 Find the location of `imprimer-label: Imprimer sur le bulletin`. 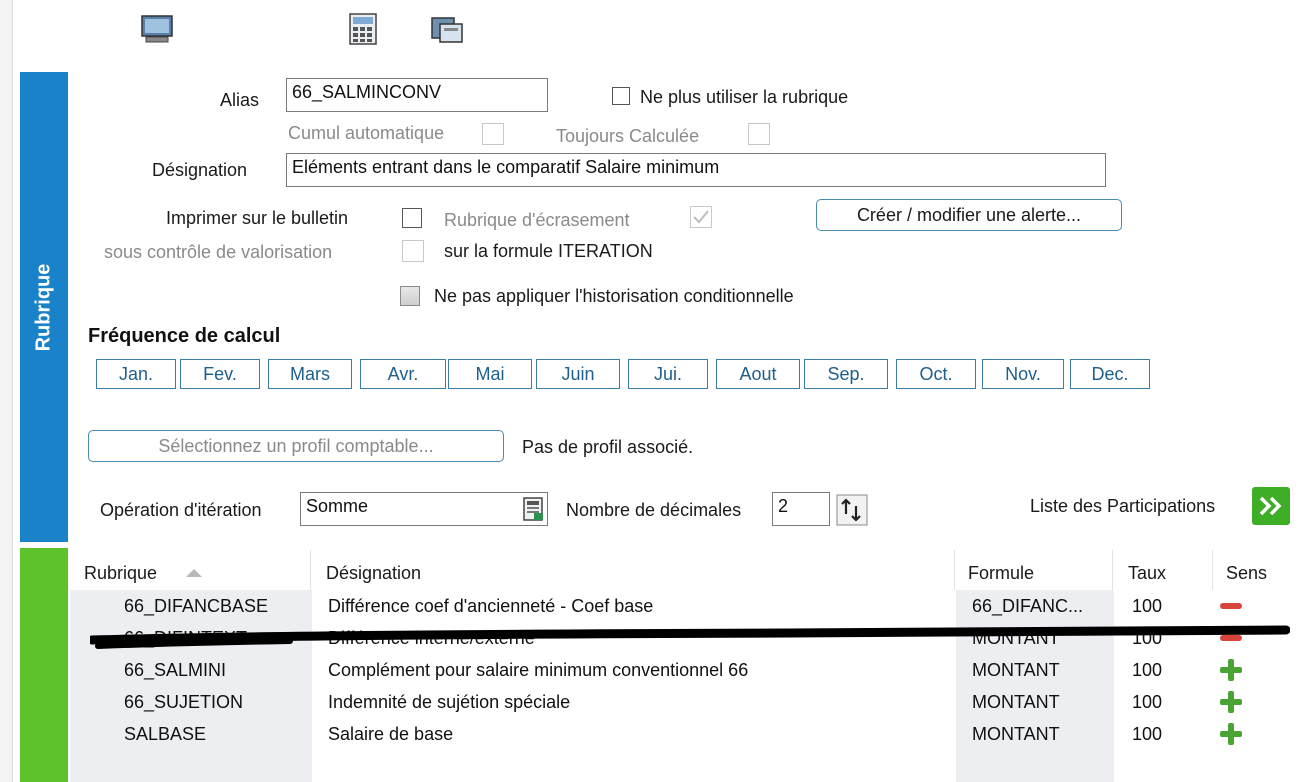

imprimer-label: Imprimer sur le bulletin is located at coordinates (257, 218).